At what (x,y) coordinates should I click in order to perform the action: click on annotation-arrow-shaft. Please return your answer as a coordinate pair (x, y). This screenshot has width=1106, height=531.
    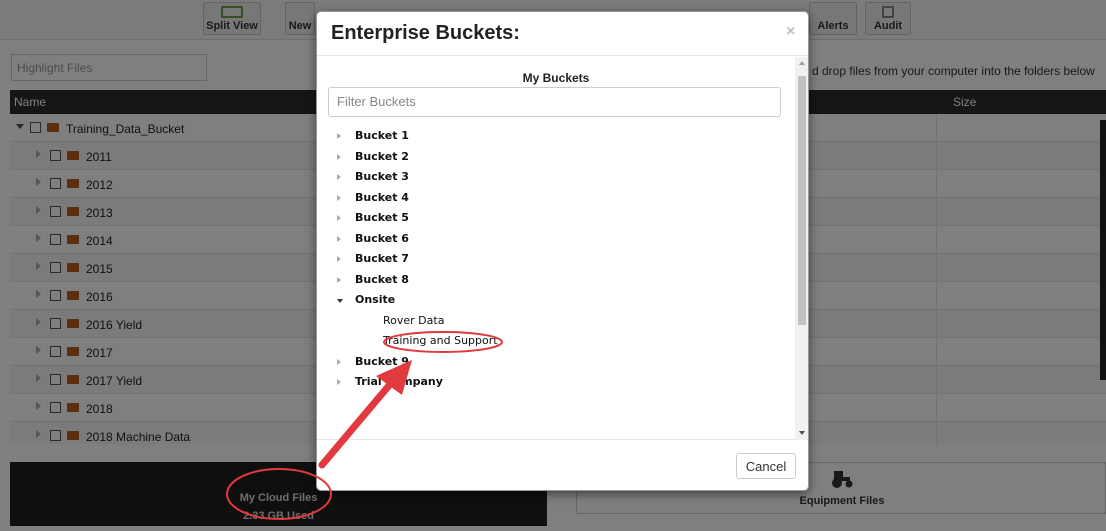
    Looking at the image, I should click on (357, 423).